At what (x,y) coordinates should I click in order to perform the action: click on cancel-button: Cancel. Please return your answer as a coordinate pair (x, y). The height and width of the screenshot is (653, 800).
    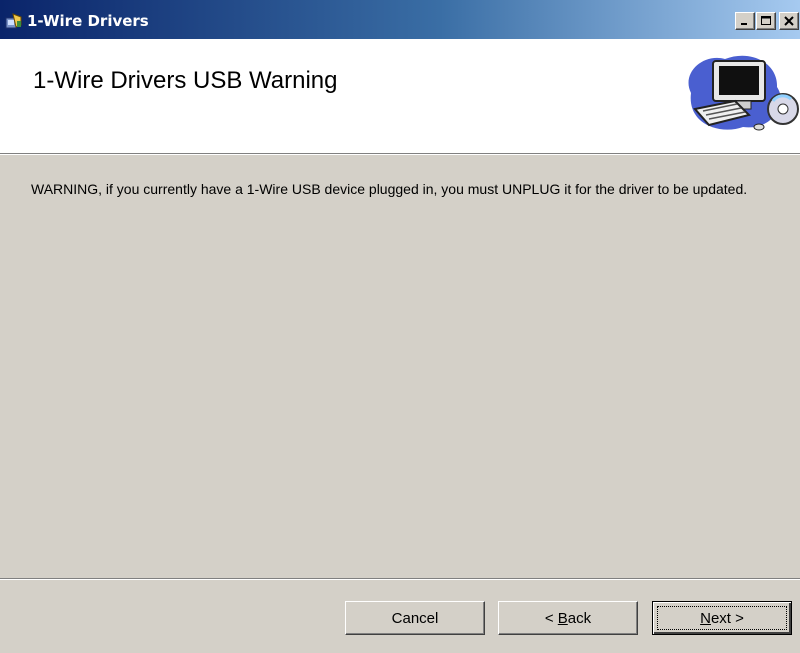
    Looking at the image, I should click on (415, 618).